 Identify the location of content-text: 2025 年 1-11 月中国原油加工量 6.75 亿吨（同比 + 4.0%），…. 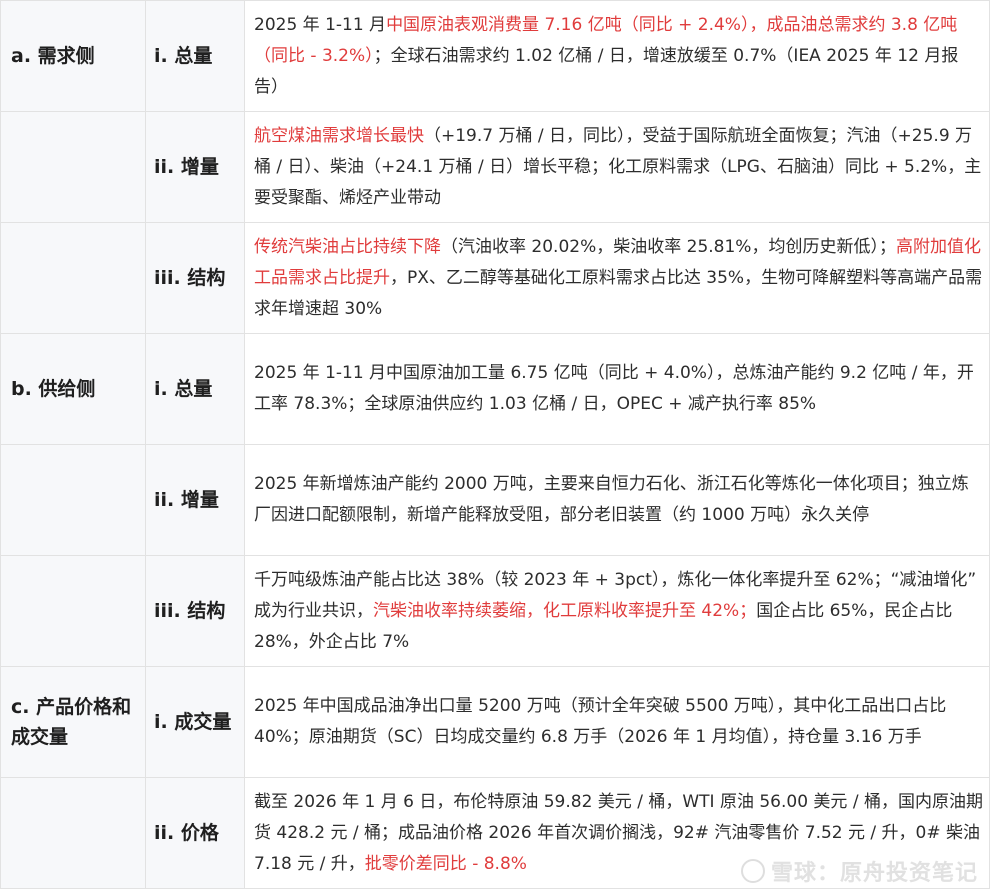
(614, 388).